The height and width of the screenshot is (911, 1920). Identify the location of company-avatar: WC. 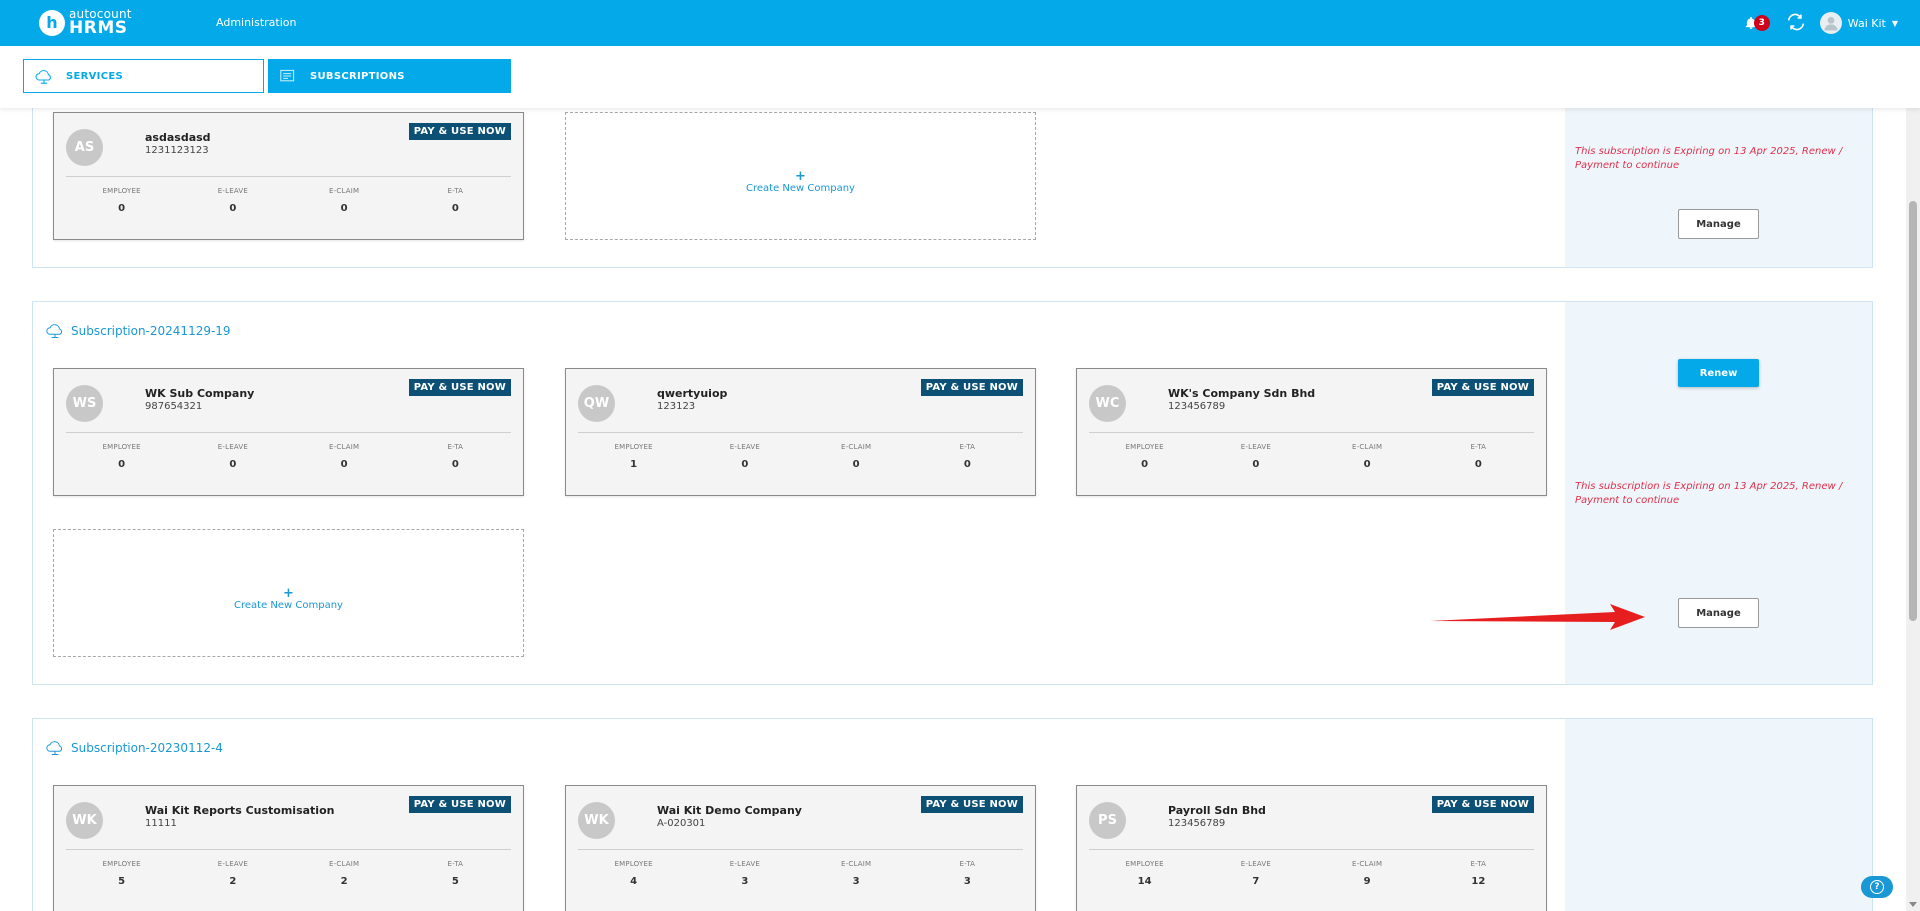
(1107, 403).